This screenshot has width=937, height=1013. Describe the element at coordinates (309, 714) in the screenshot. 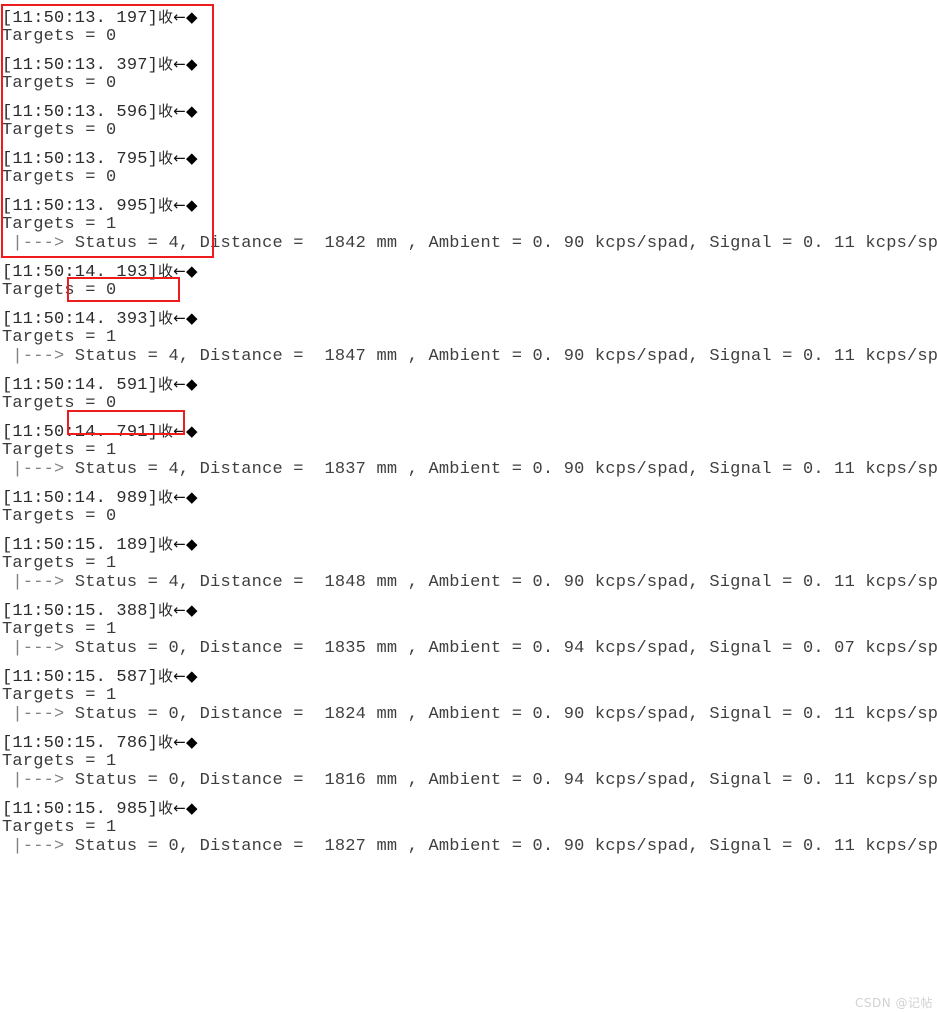

I see `distance-field: Distance = 1824 mm ,` at that location.